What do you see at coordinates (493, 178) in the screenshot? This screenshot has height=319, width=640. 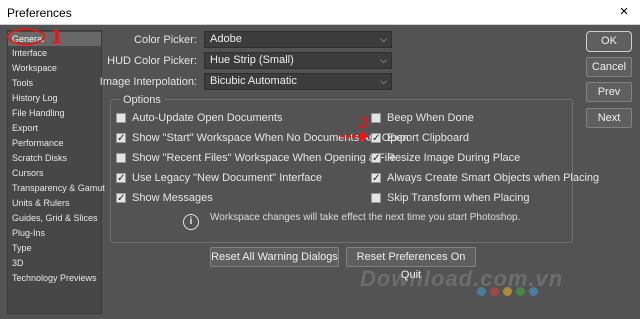 I see `checkbox-label: Always Create Smart Objects when Placing` at bounding box center [493, 178].